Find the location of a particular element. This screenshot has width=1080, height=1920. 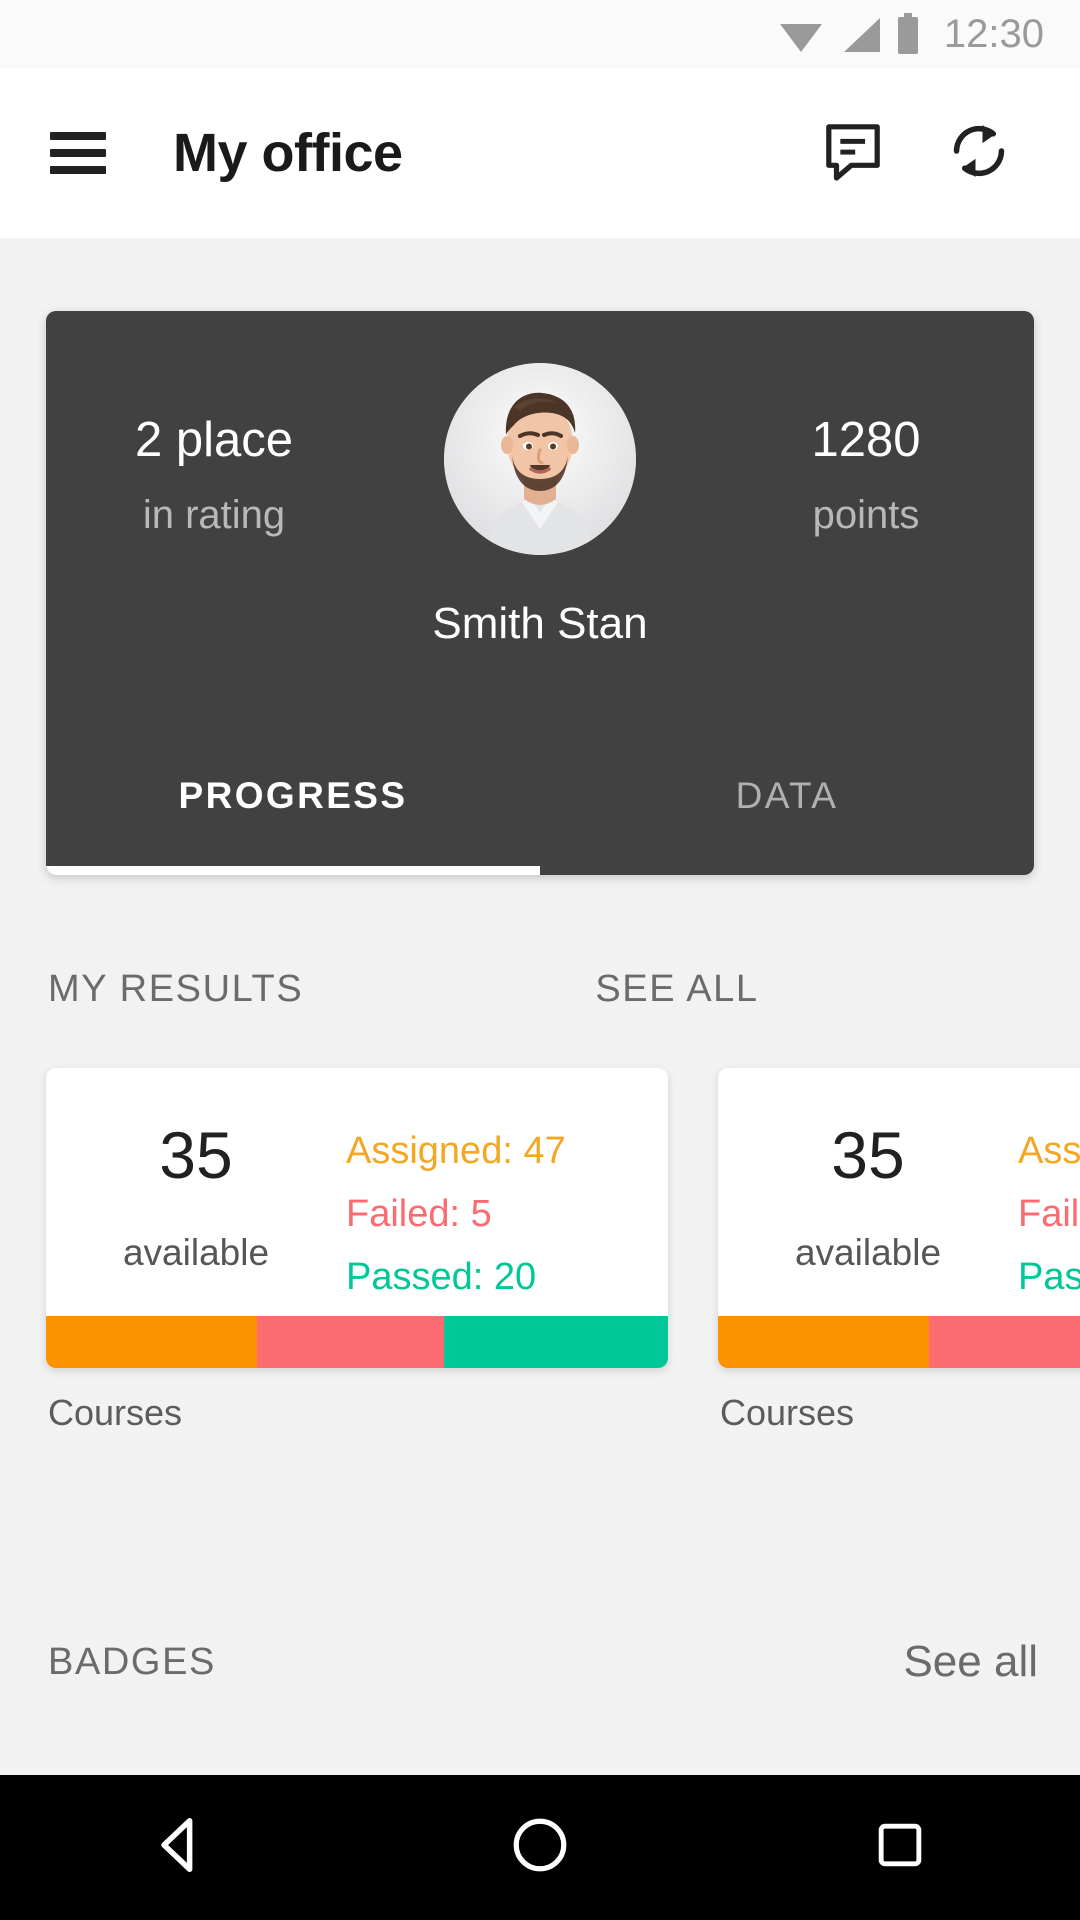

hamburger-menu-icon is located at coordinates (78, 153).